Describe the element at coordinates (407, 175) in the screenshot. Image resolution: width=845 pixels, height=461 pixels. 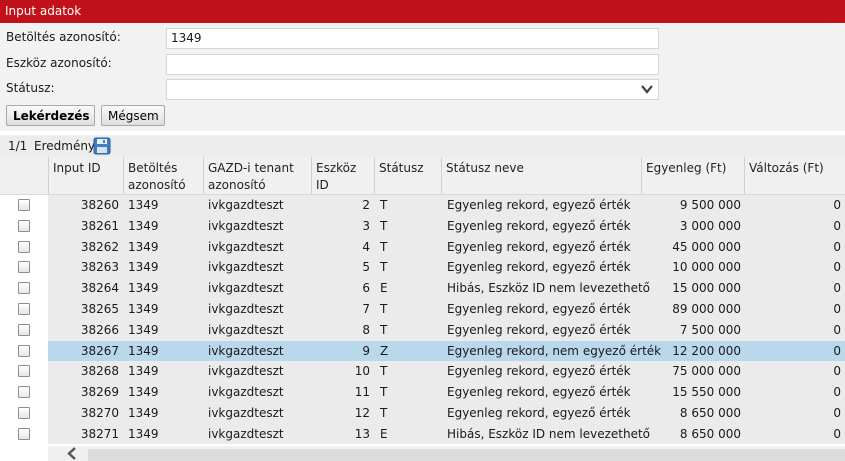
I see `col-statusz: Státusz` at that location.